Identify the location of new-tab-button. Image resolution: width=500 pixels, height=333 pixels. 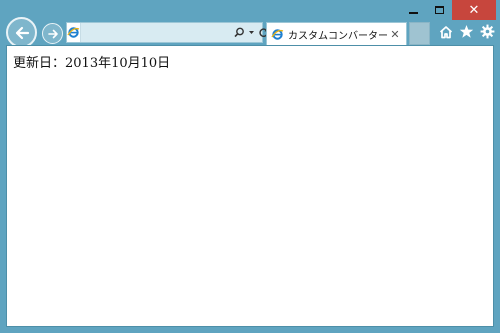
(419, 33).